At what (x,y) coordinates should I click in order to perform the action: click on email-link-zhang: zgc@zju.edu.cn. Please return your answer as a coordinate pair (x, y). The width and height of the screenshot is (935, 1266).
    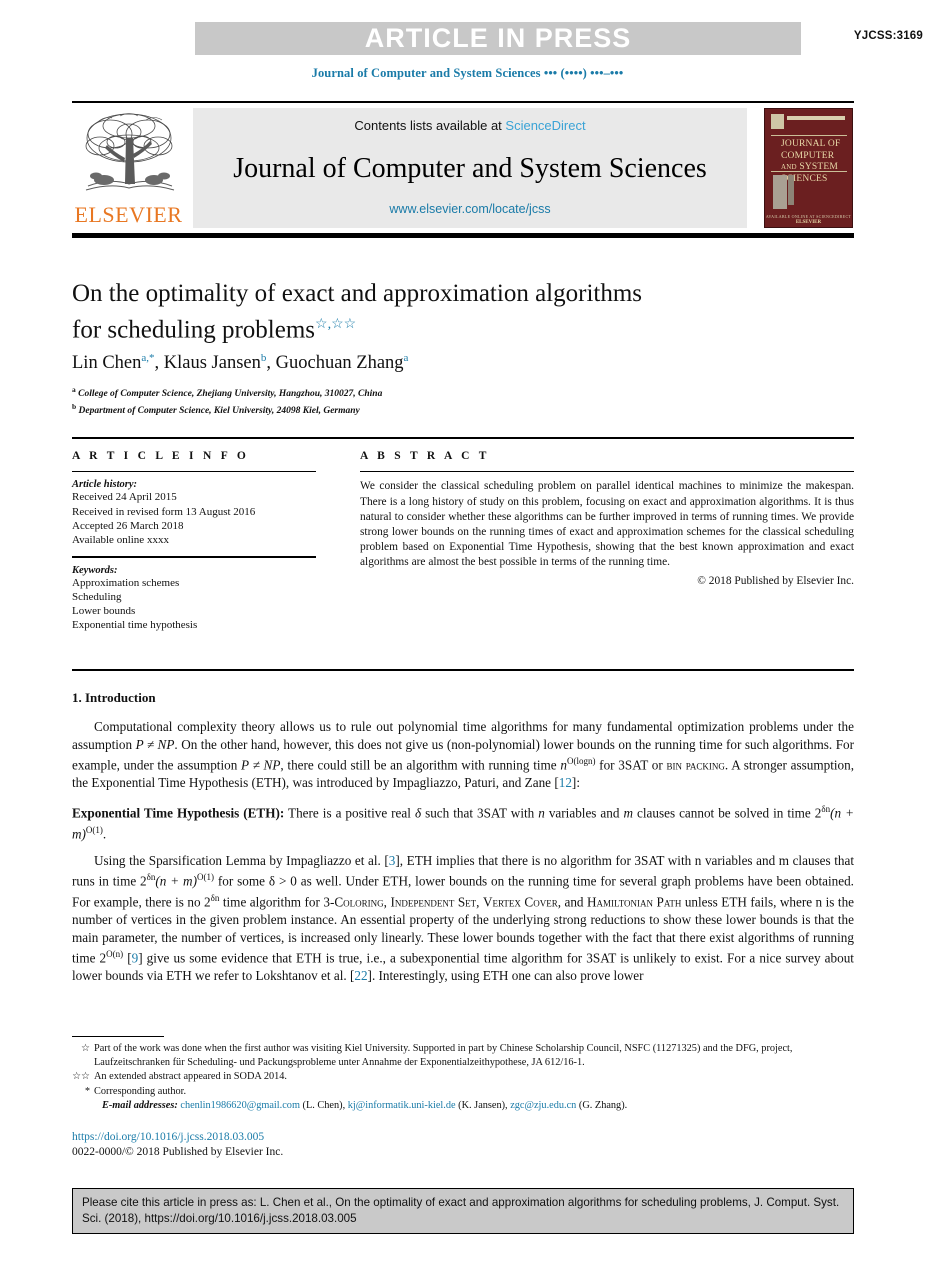
    Looking at the image, I should click on (543, 1105).